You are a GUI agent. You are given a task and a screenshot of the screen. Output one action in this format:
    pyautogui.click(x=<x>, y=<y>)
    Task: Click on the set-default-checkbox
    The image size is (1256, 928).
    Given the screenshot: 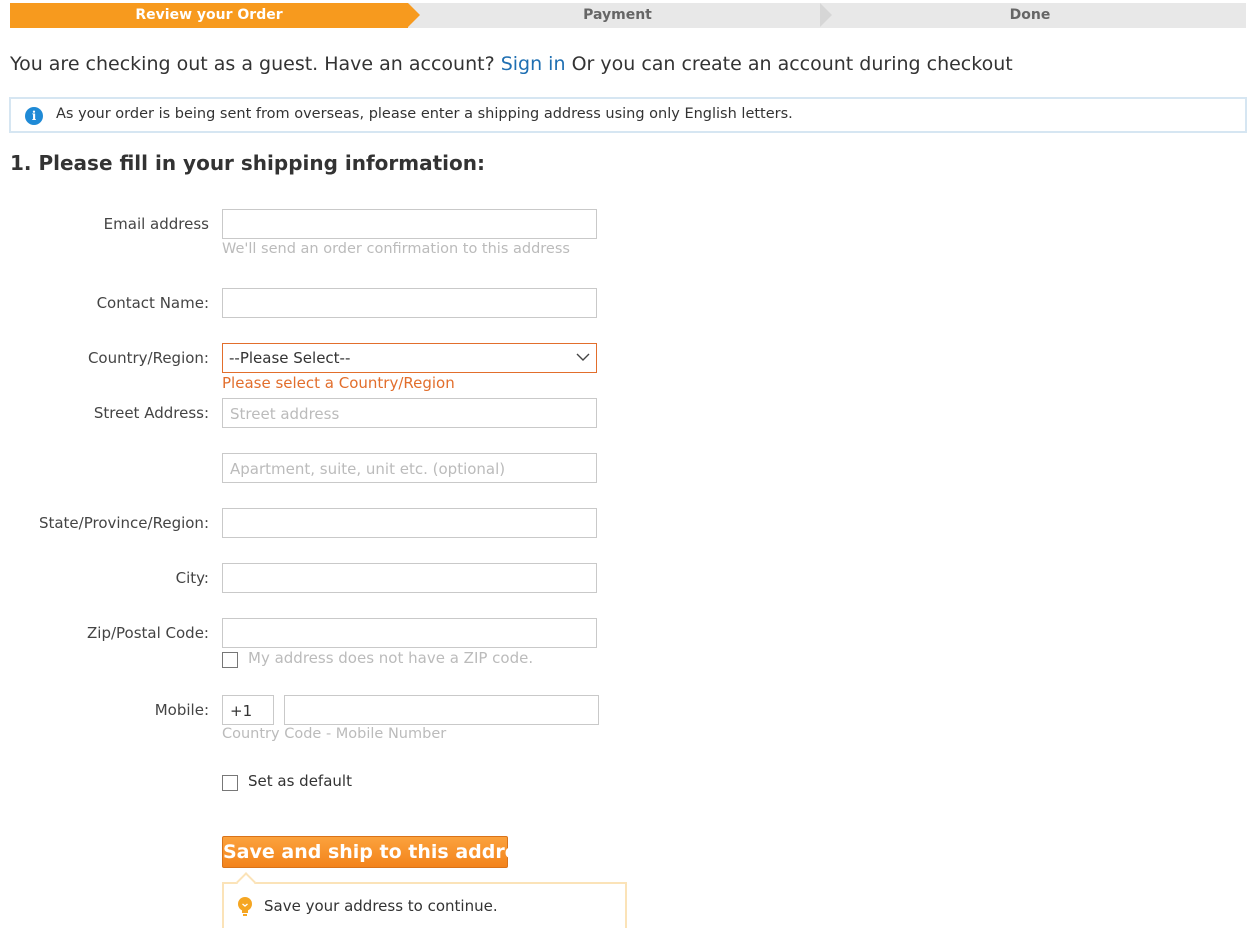 What is the action you would take?
    pyautogui.click(x=230, y=783)
    